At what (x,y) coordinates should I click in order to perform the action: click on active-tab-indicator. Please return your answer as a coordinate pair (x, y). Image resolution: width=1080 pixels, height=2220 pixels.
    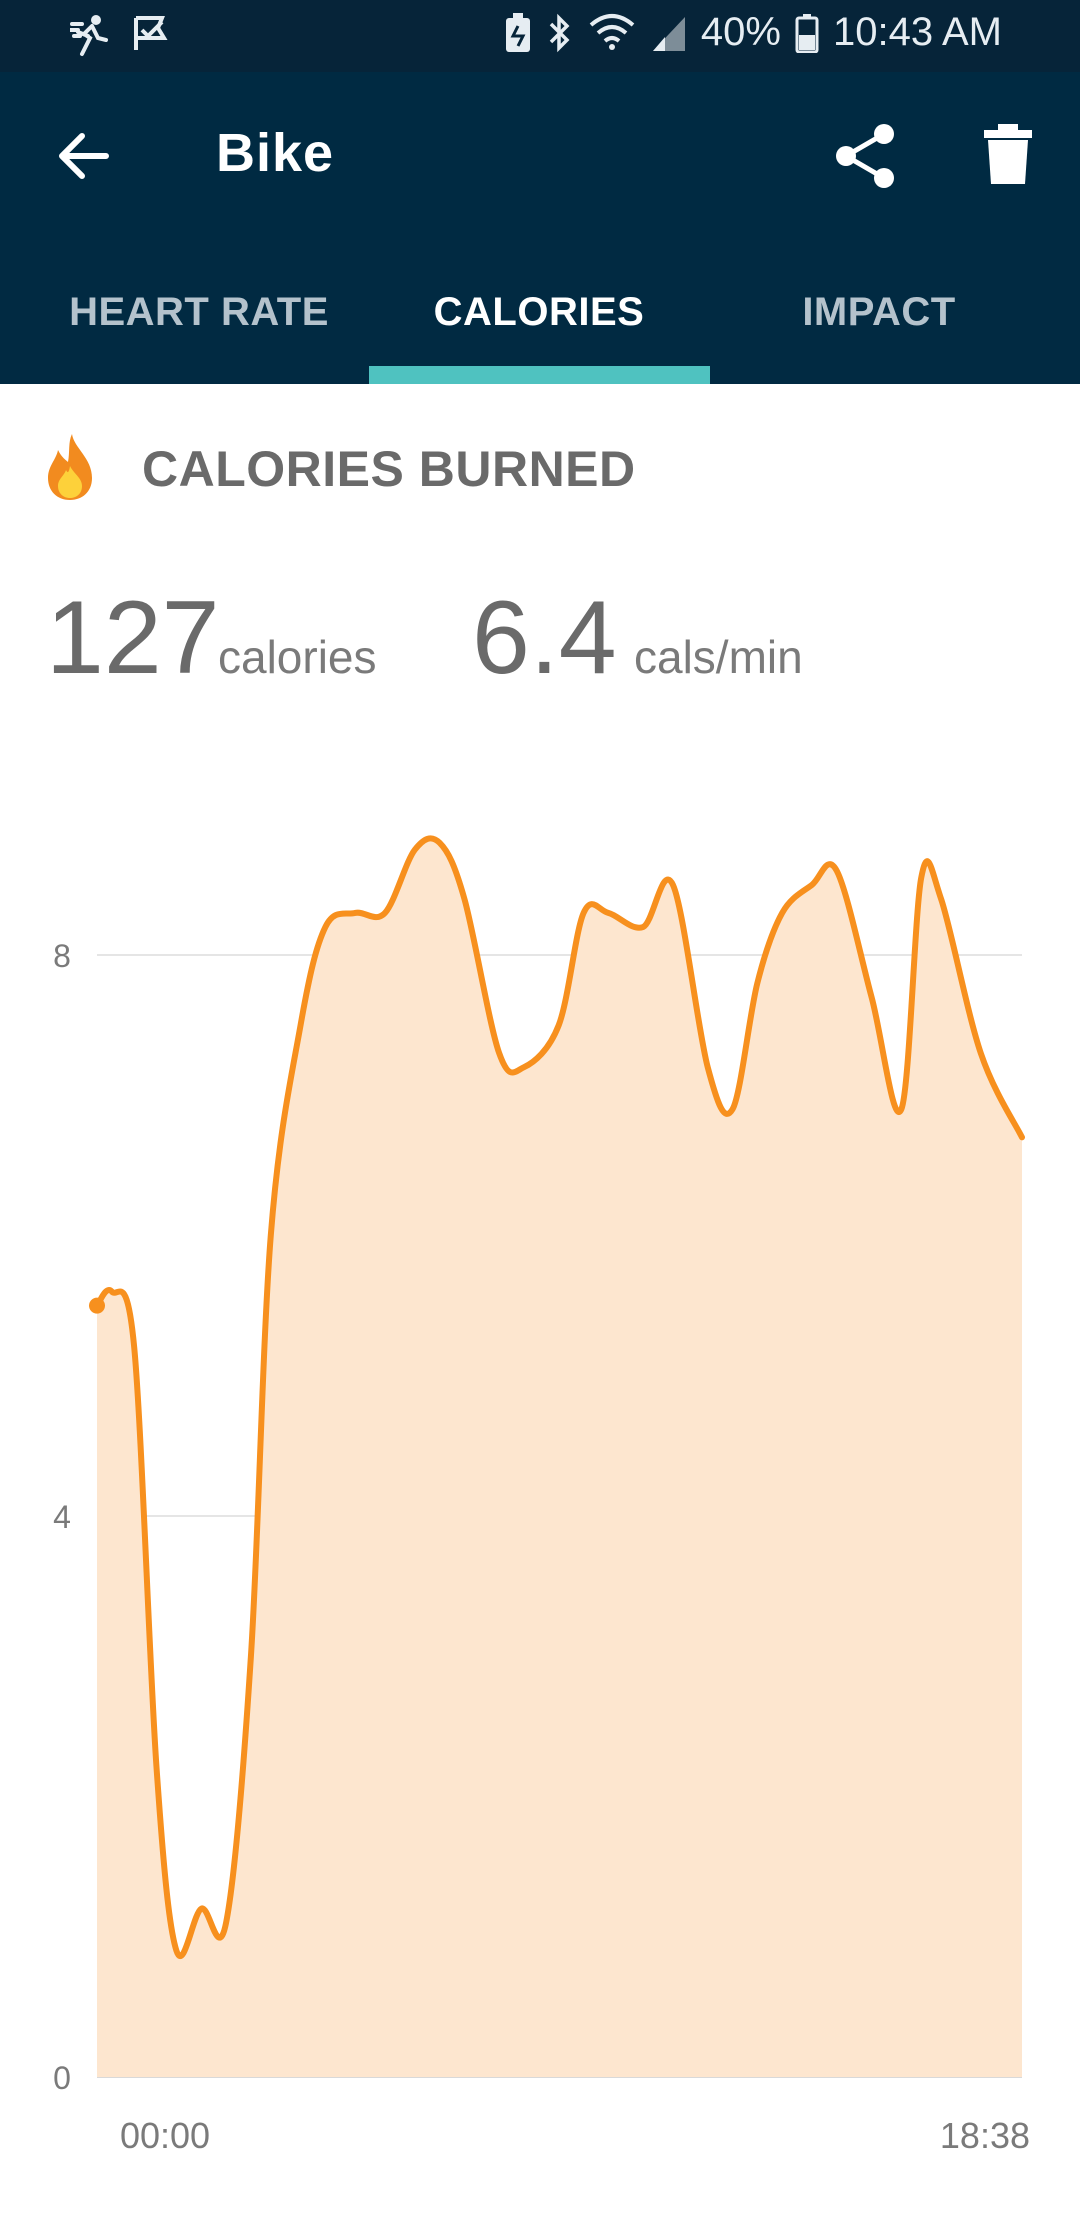
    Looking at the image, I should click on (539, 375).